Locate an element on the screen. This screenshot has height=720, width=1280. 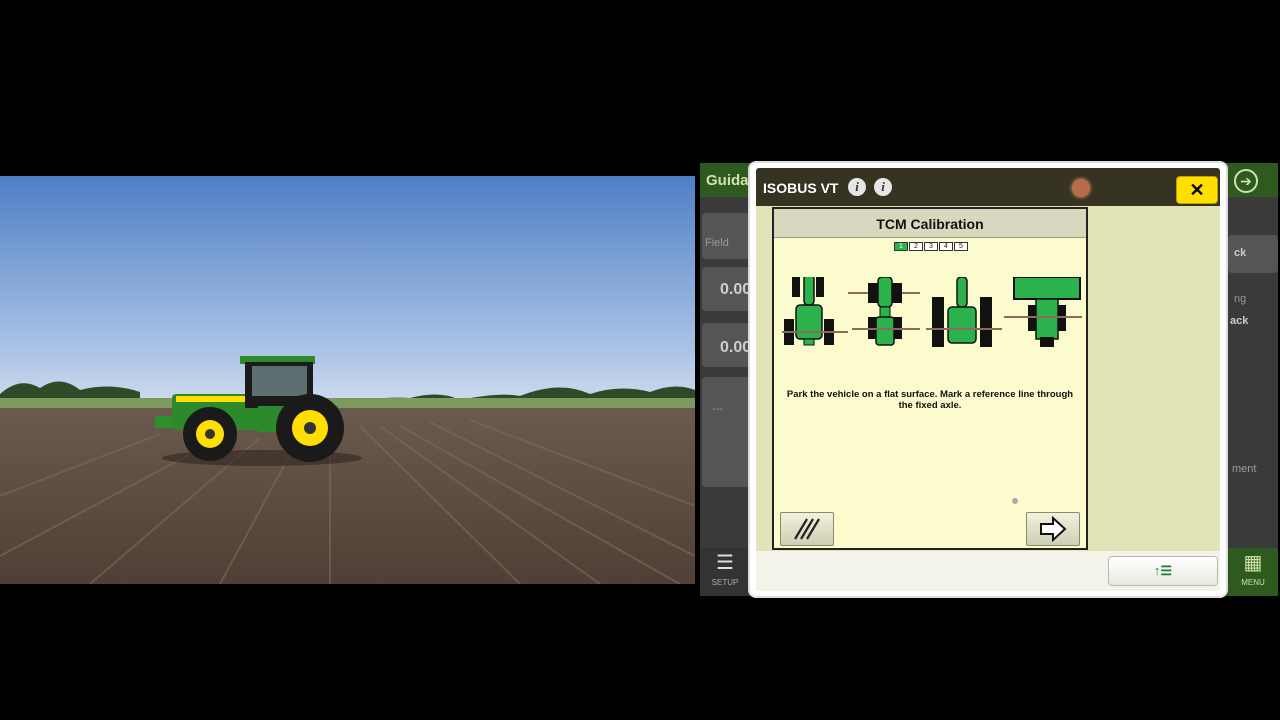
setup-label: SETUP is located at coordinates (725, 582).